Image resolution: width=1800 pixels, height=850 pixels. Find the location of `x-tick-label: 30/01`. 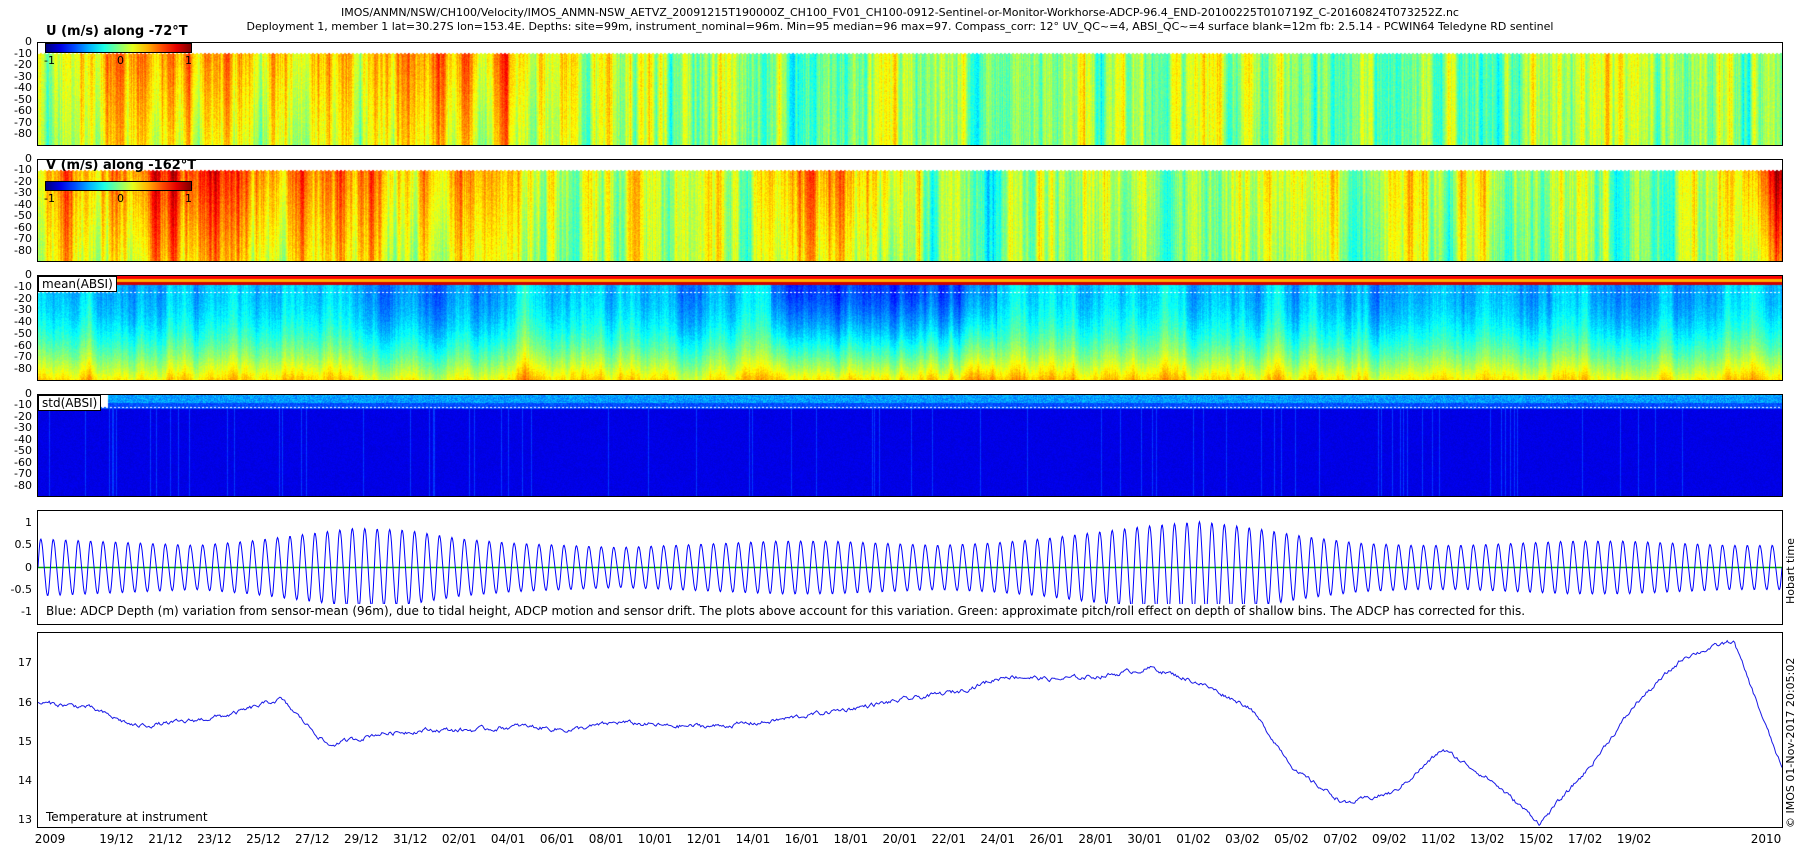

x-tick-label: 30/01 is located at coordinates (1144, 839).